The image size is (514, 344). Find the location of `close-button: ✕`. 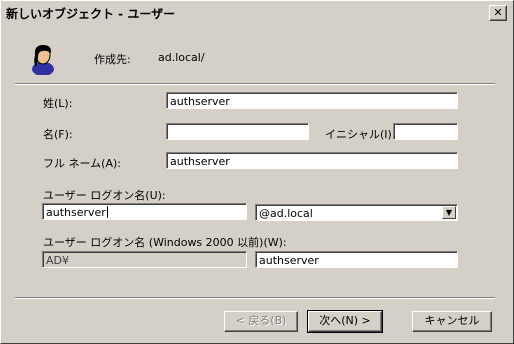

close-button: ✕ is located at coordinates (498, 13).